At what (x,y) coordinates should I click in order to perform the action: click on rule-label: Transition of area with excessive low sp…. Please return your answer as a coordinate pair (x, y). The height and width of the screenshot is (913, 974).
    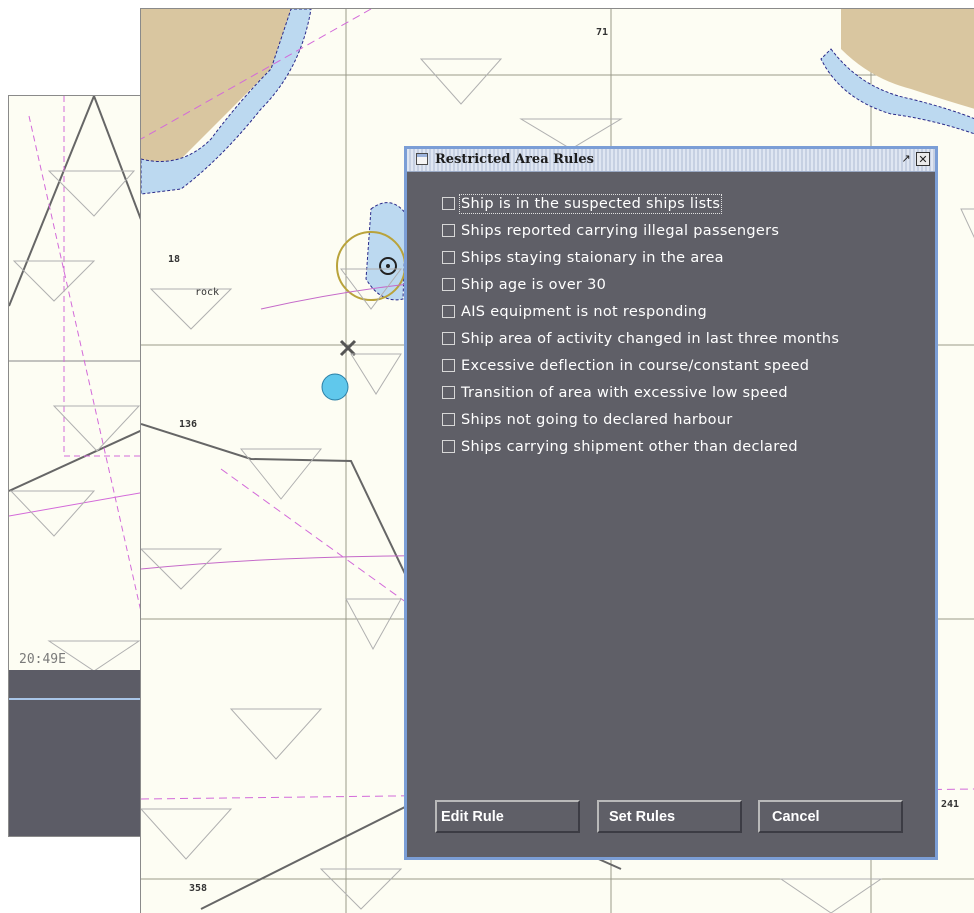
    Looking at the image, I should click on (624, 392).